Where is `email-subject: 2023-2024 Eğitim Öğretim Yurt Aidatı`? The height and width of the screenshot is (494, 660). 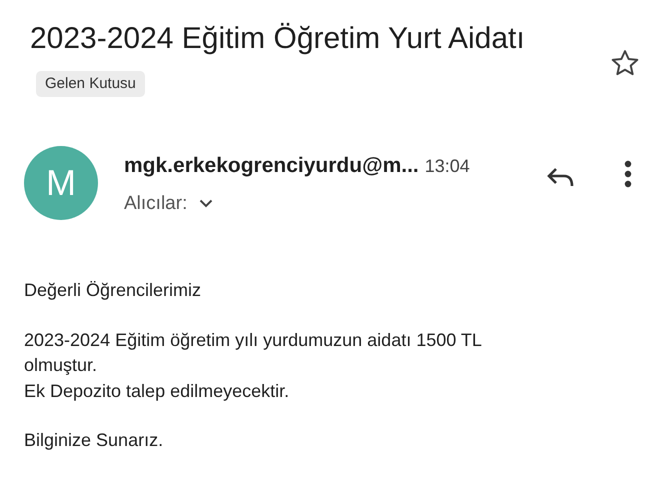 email-subject: 2023-2024 Eğitim Öğretim Yurt Aidatı is located at coordinates (277, 38).